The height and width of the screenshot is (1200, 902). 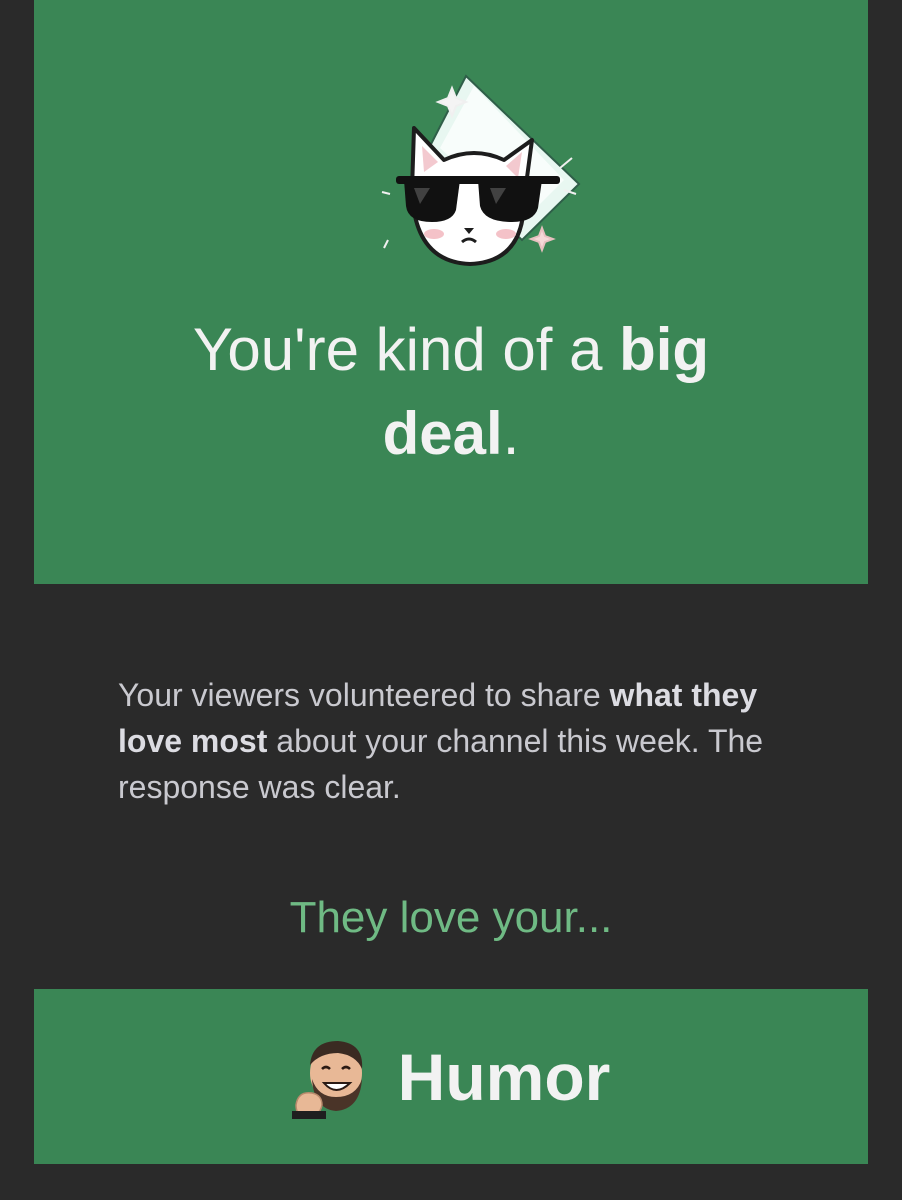 I want to click on headline-bold-deal: deal, so click(x=442, y=433).